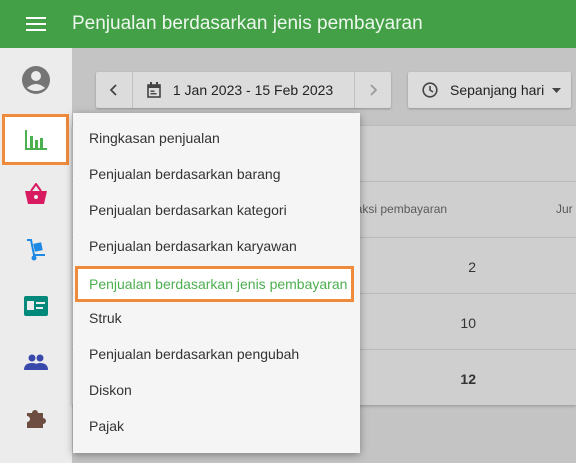  Describe the element at coordinates (106, 426) in the screenshot. I see `menu-item-taxes: Pajak` at that location.